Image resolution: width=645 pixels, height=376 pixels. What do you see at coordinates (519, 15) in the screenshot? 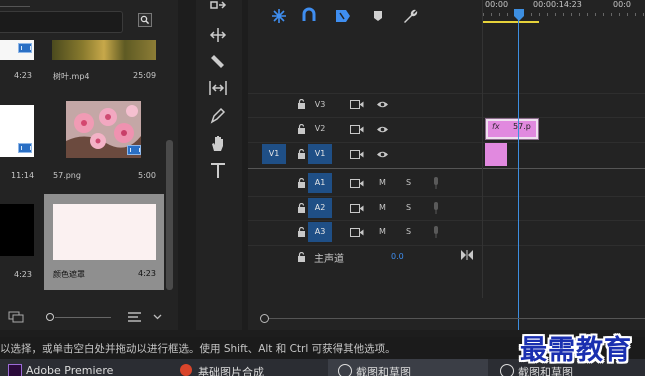
I see `playhead-handle-icon` at bounding box center [519, 15].